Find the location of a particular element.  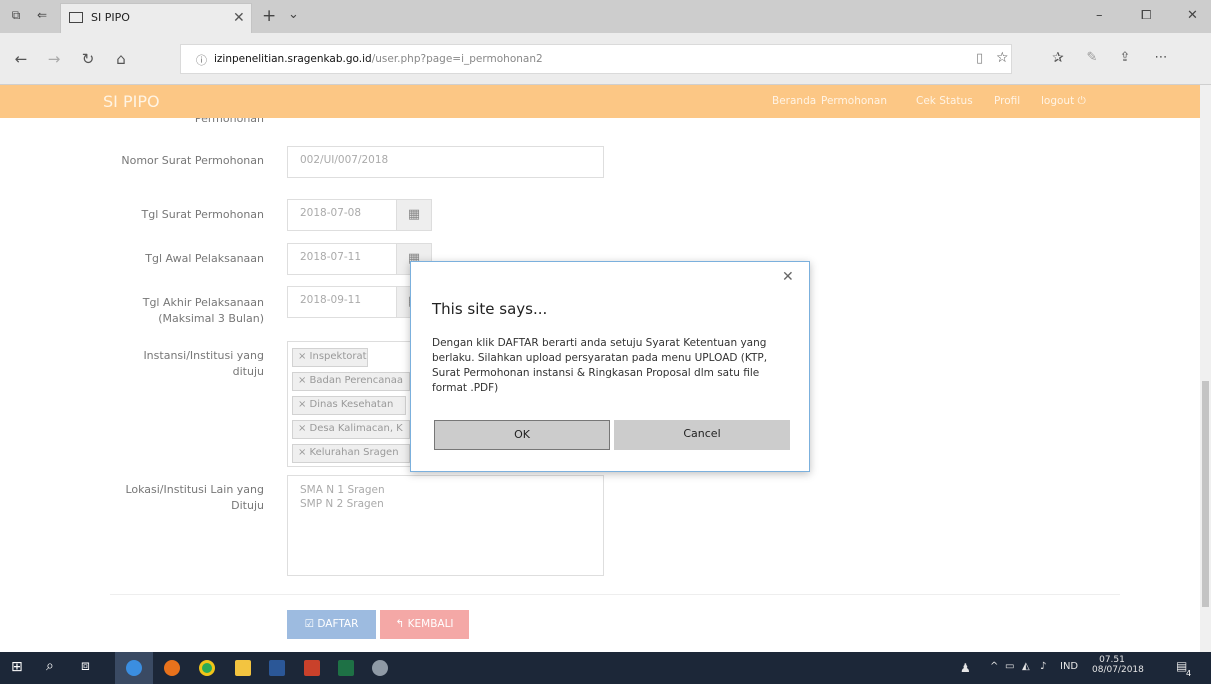

daftar-button: ☑ DAFTAR is located at coordinates (331, 624).